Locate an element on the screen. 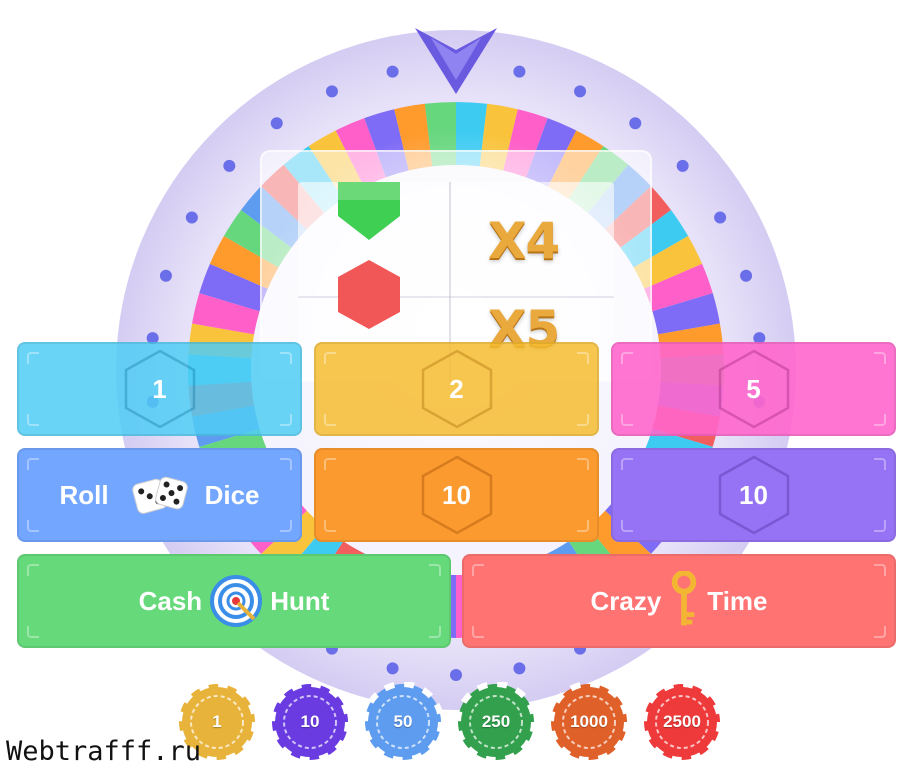  multiplier-value: X4 is located at coordinates (524, 241).